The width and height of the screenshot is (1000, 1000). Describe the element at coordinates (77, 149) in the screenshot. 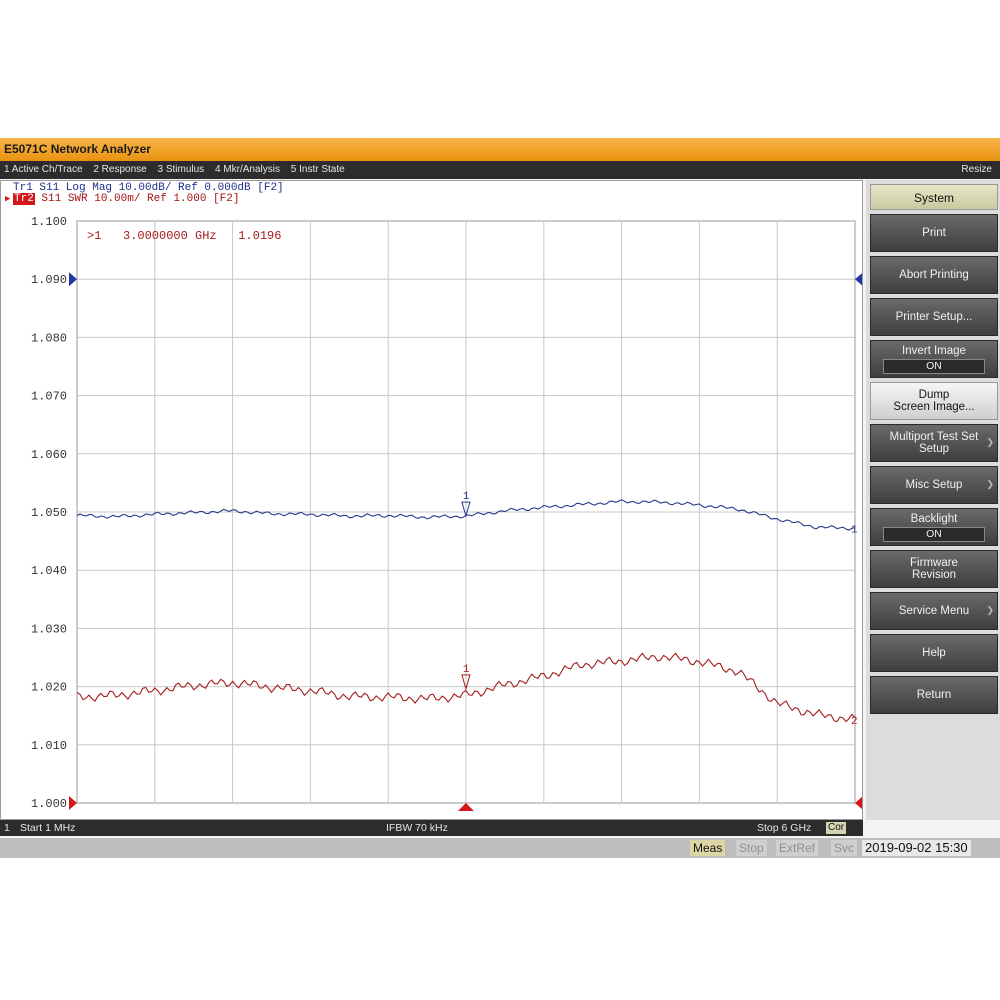

I see `window-title: E5071C Network Analyzer` at that location.